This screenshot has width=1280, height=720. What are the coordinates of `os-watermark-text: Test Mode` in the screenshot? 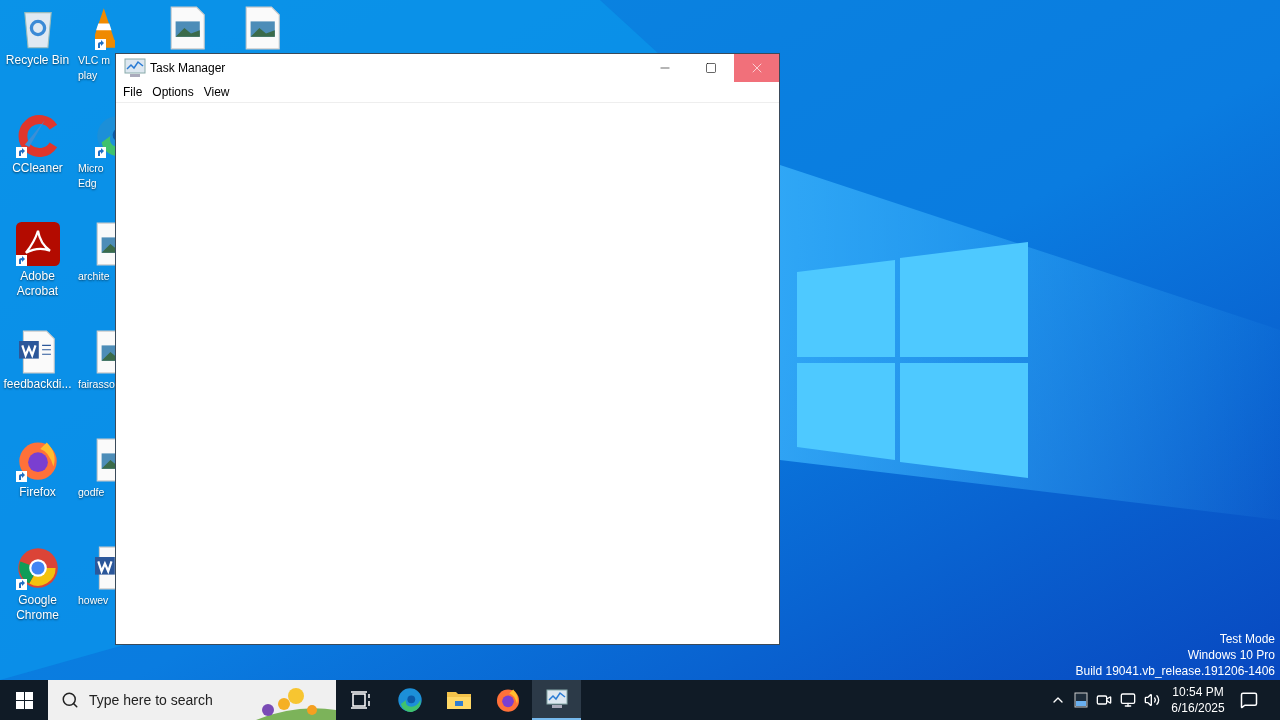 It's located at (1247, 639).